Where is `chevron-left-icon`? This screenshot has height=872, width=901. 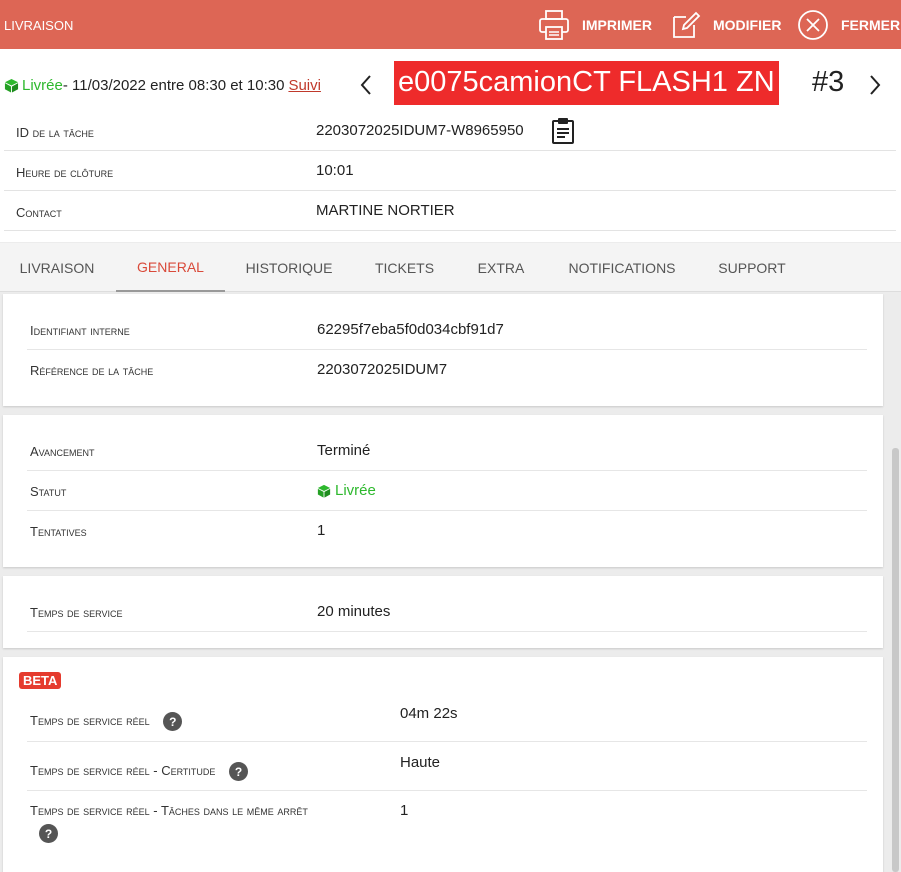 chevron-left-icon is located at coordinates (365, 85).